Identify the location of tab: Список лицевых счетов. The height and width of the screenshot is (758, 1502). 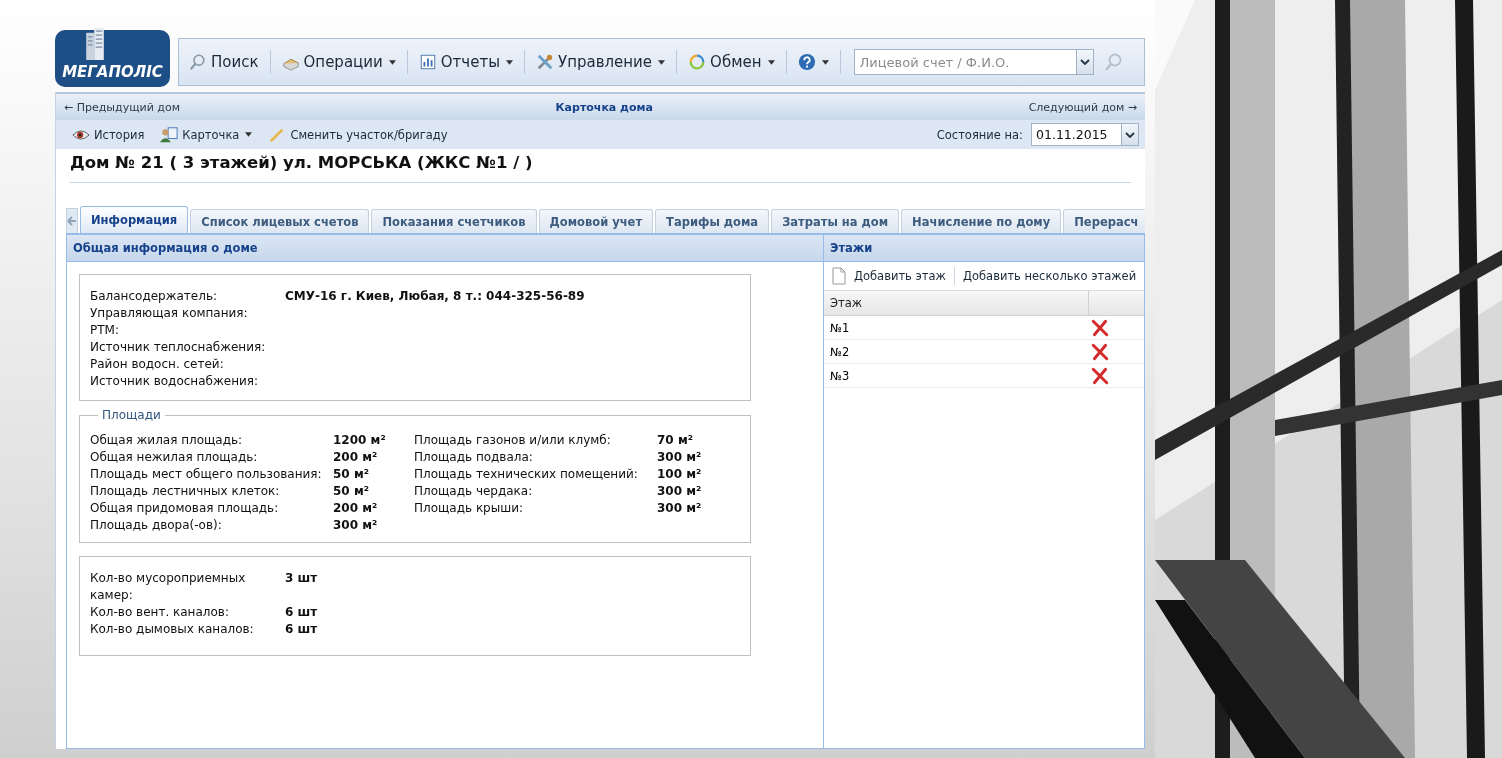
(280, 221).